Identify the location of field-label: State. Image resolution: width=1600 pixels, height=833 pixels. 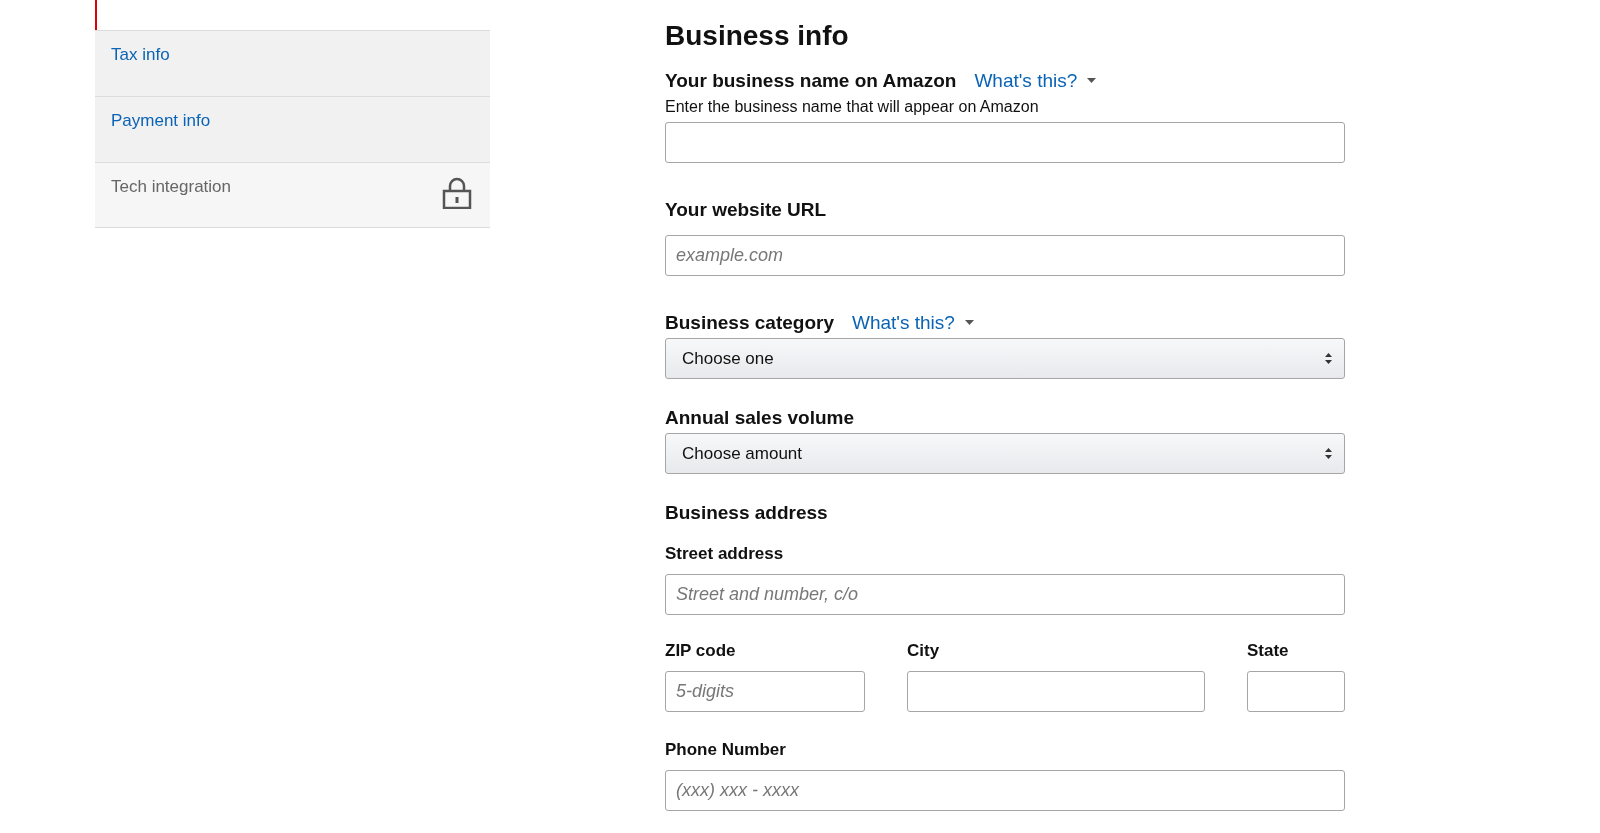
(1268, 651).